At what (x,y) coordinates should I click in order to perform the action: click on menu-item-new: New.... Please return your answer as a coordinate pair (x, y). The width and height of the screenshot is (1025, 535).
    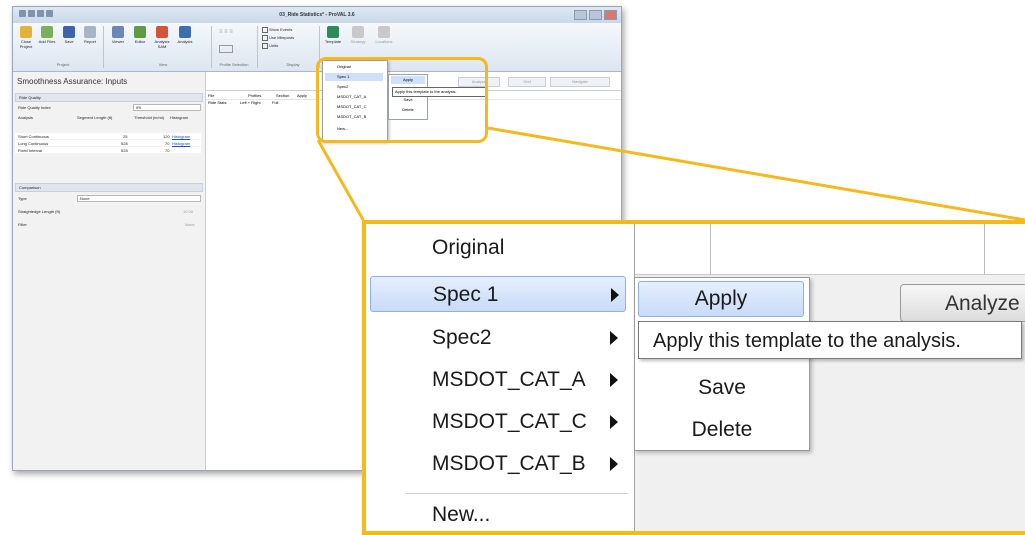
    Looking at the image, I should click on (498, 514).